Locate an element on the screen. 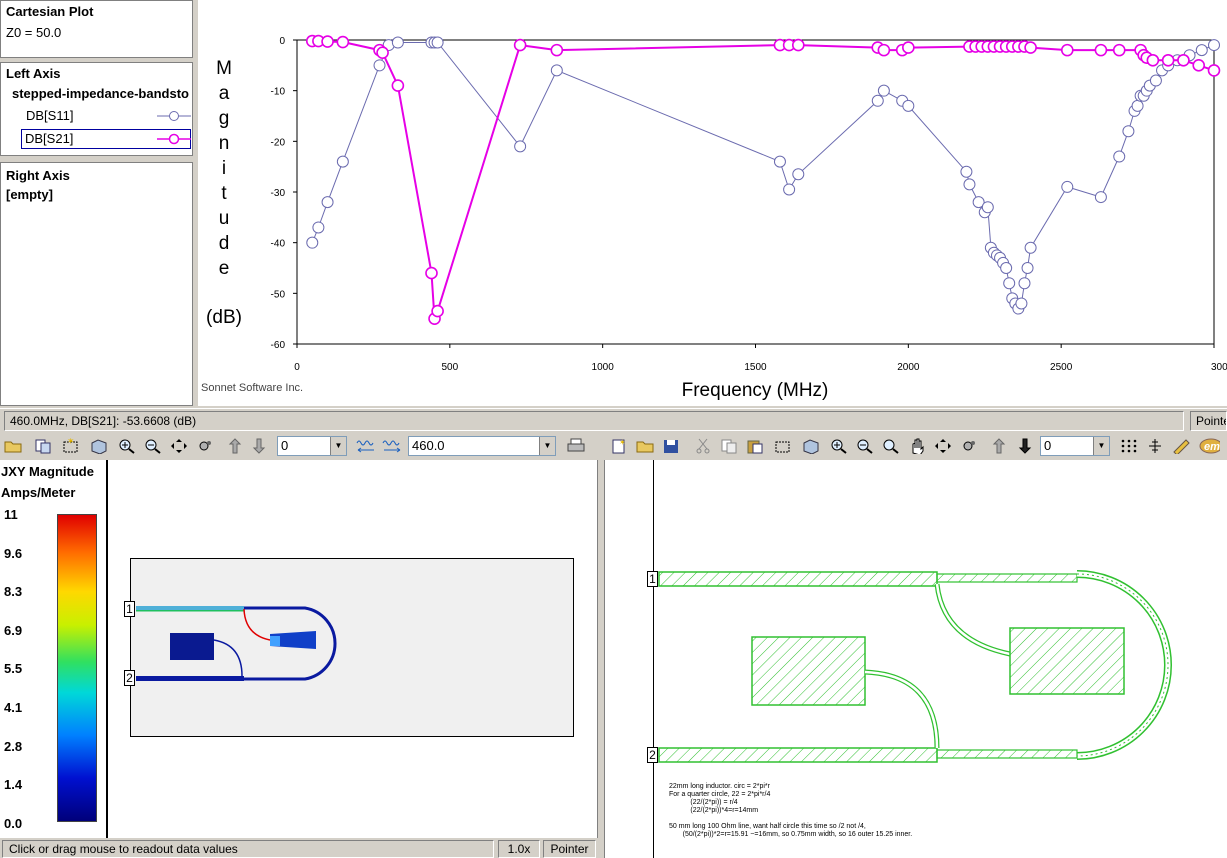 Image resolution: width=1227 pixels, height=858 pixels. y-label-letter: a is located at coordinates (224, 93).